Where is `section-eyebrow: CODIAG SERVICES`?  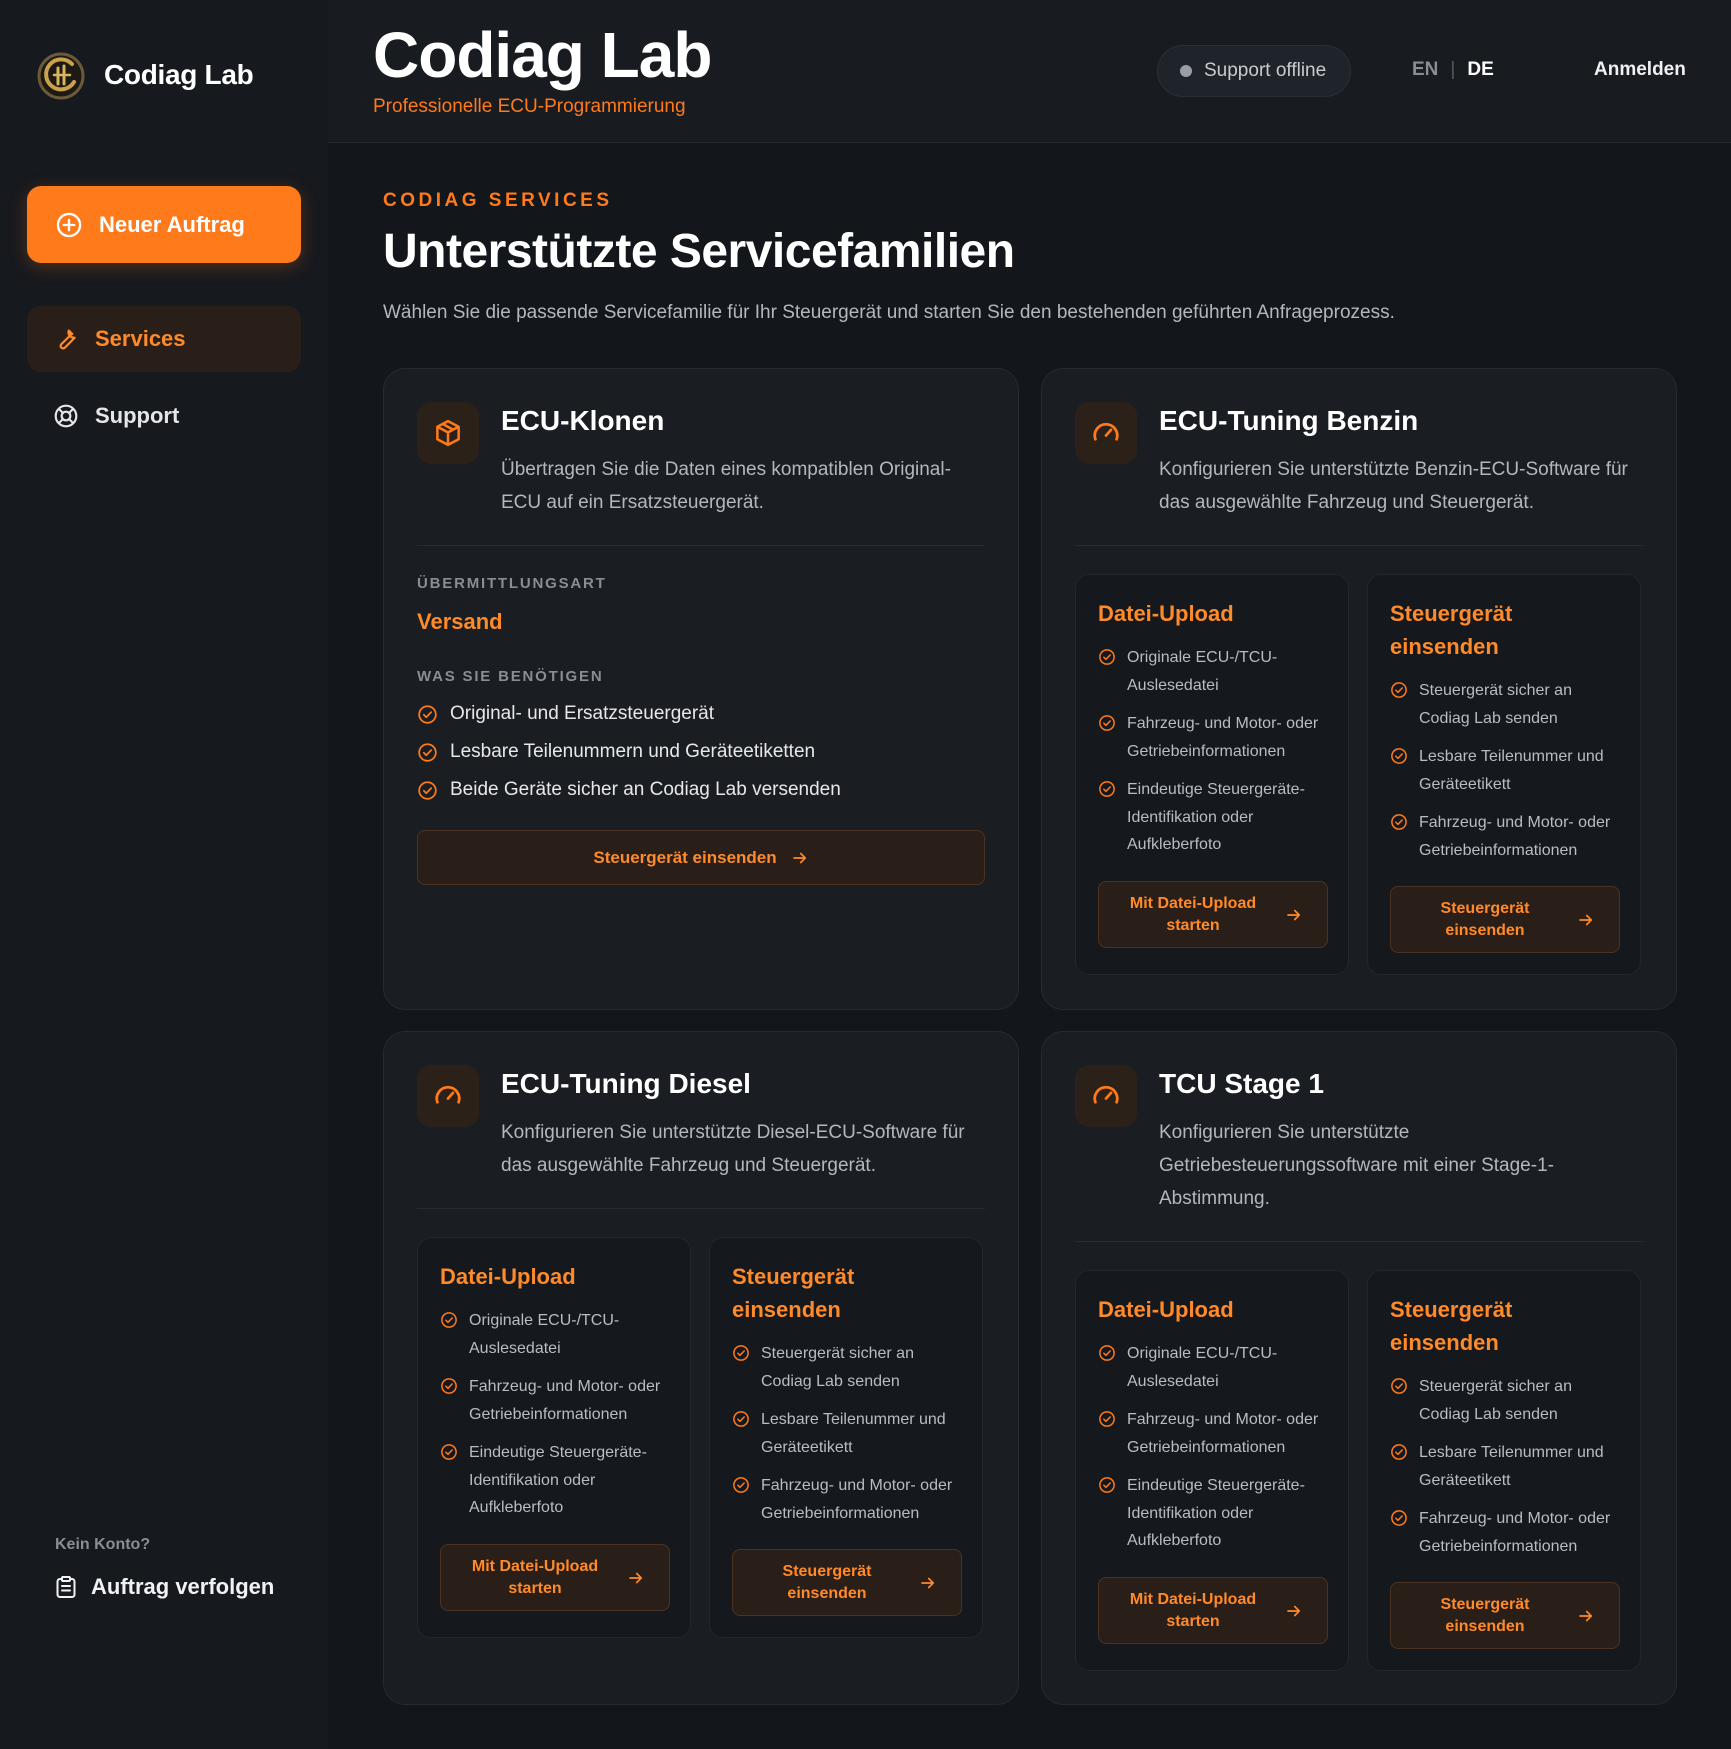
section-eyebrow: CODIAG SERVICES is located at coordinates (498, 200).